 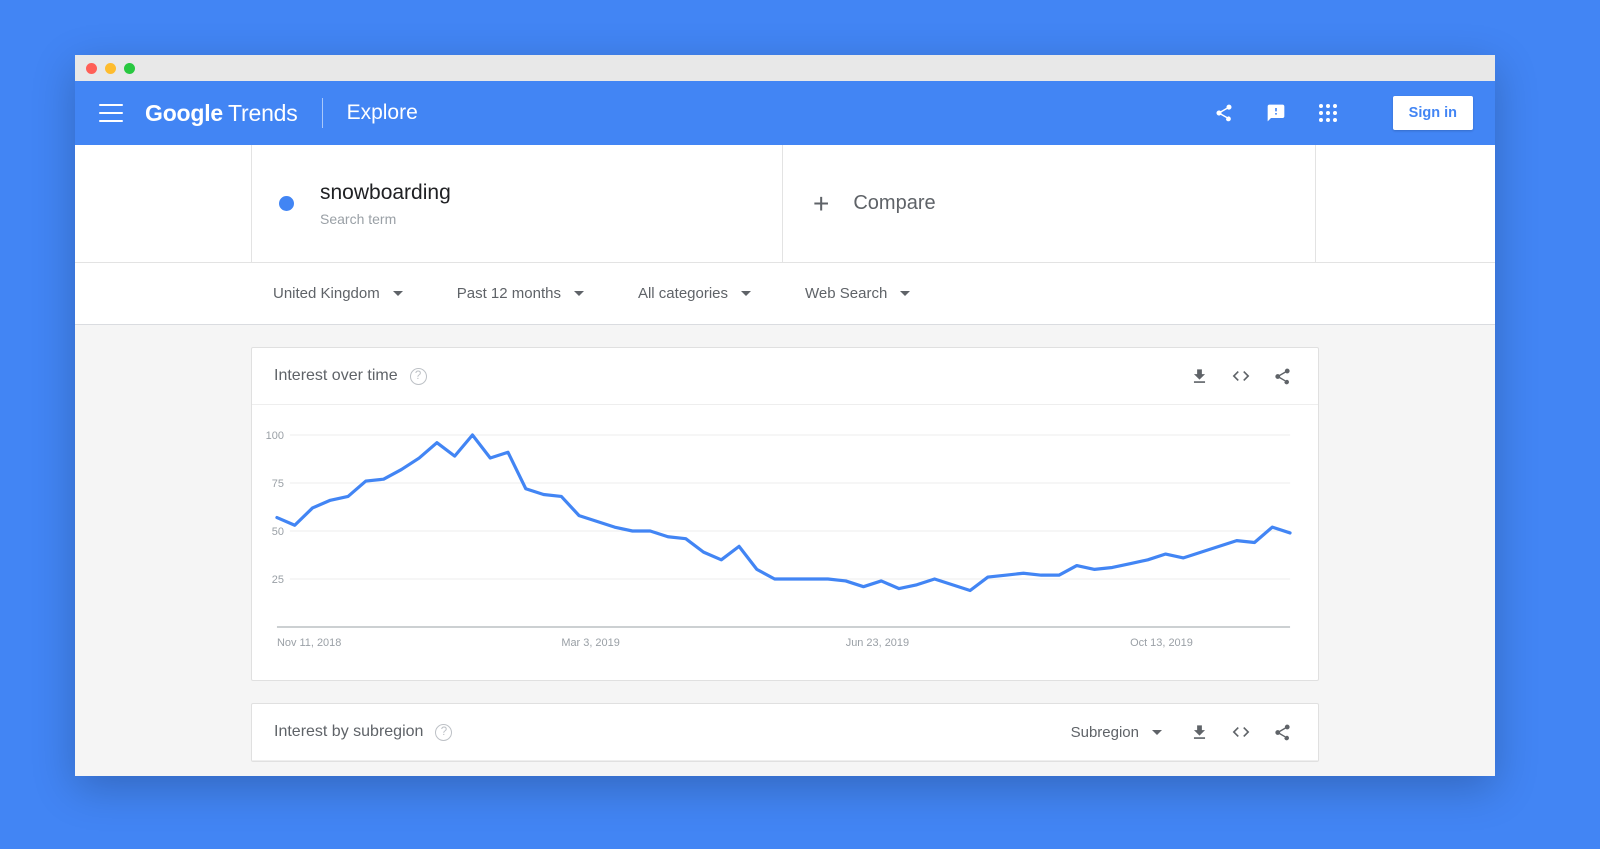 What do you see at coordinates (385, 193) in the screenshot?
I see `search-term-label: snowboarding` at bounding box center [385, 193].